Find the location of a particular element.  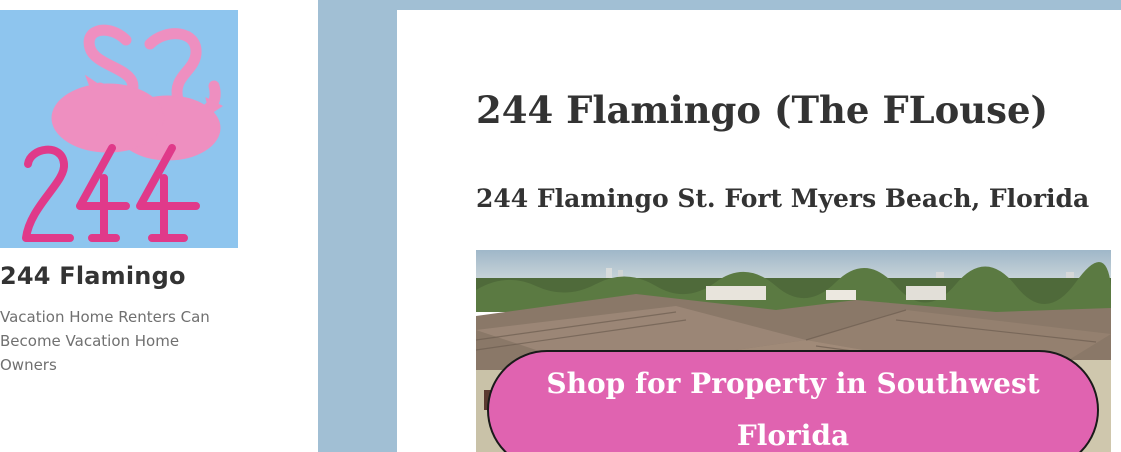

site-logo-link is located at coordinates (119, 129).